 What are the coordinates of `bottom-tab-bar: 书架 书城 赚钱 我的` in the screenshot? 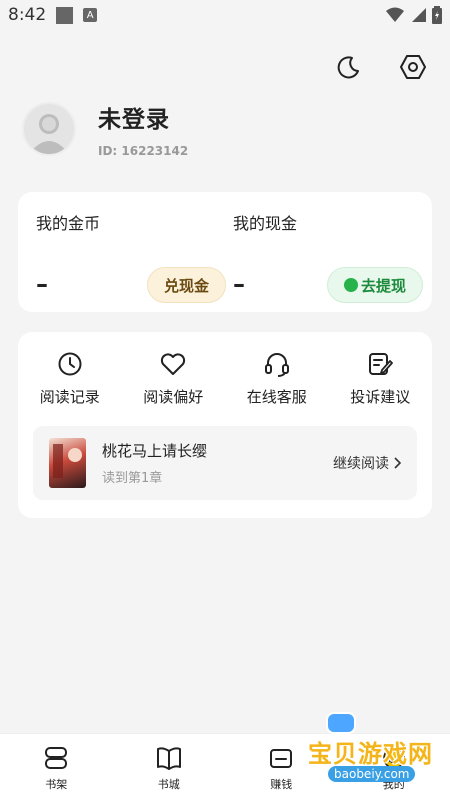 It's located at (225, 766).